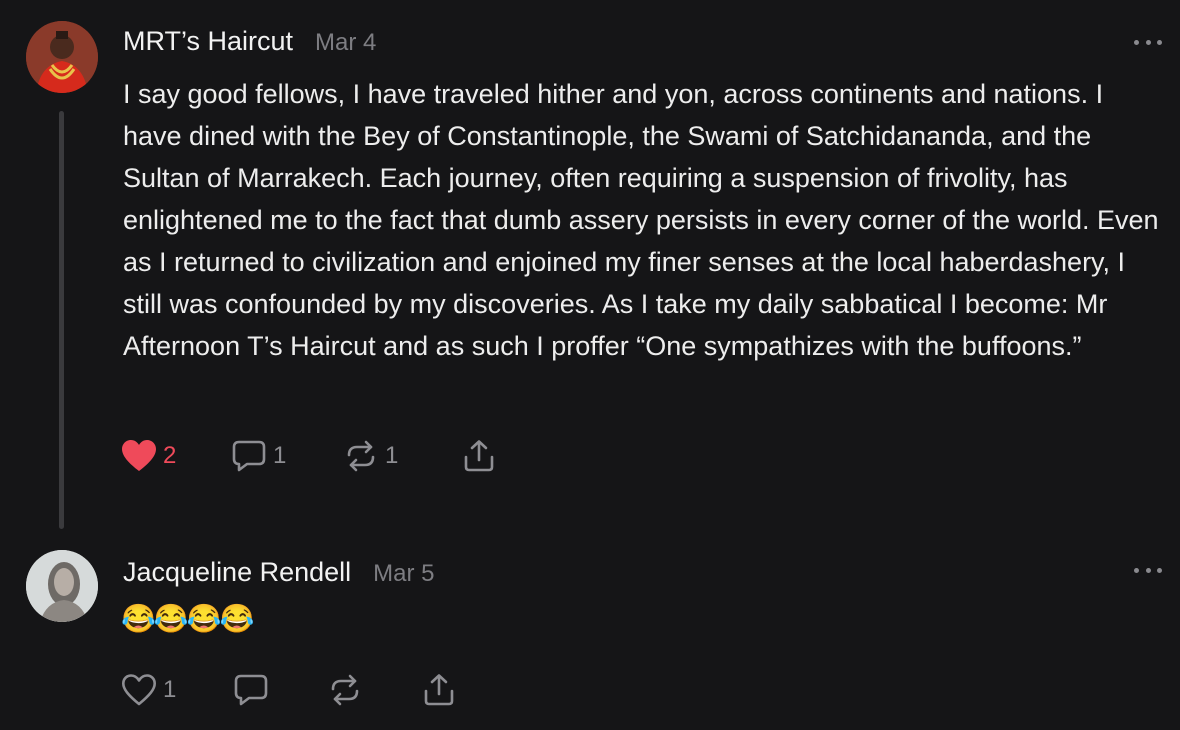 The width and height of the screenshot is (1180, 730). I want to click on action-bar: 2 1 1, so click(309, 456).